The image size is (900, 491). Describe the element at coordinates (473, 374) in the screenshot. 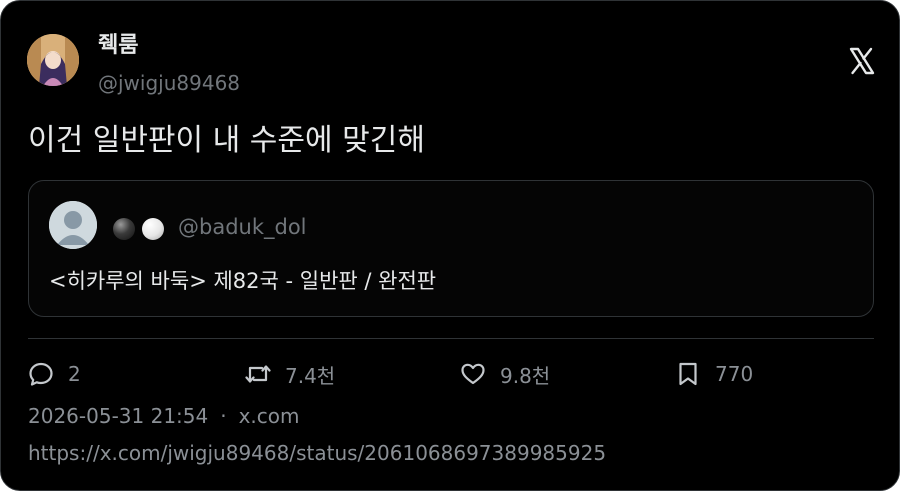

I see `heart-icon` at that location.